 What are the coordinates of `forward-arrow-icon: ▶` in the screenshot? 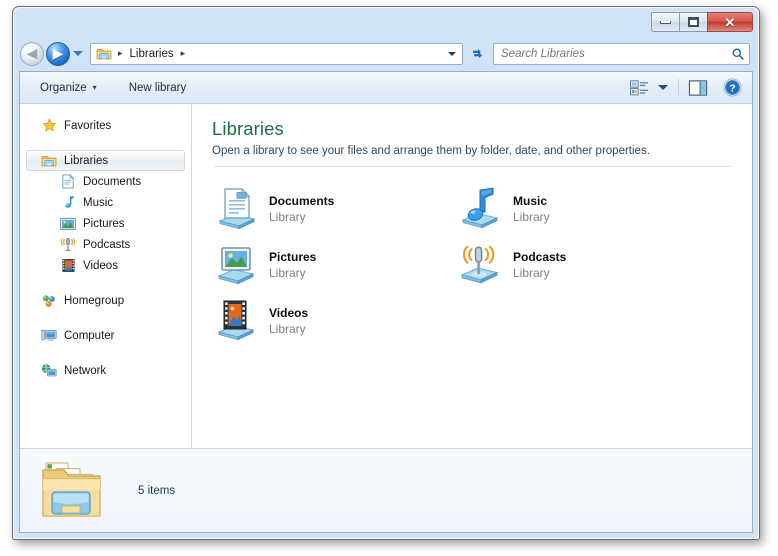 It's located at (58, 53).